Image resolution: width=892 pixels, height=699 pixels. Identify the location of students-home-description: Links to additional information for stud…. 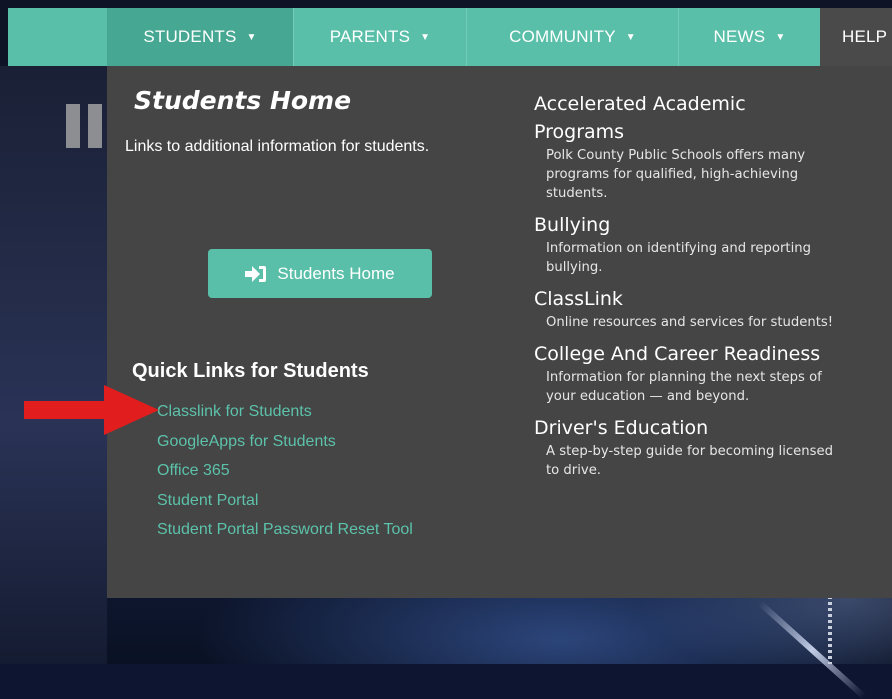
(277, 146).